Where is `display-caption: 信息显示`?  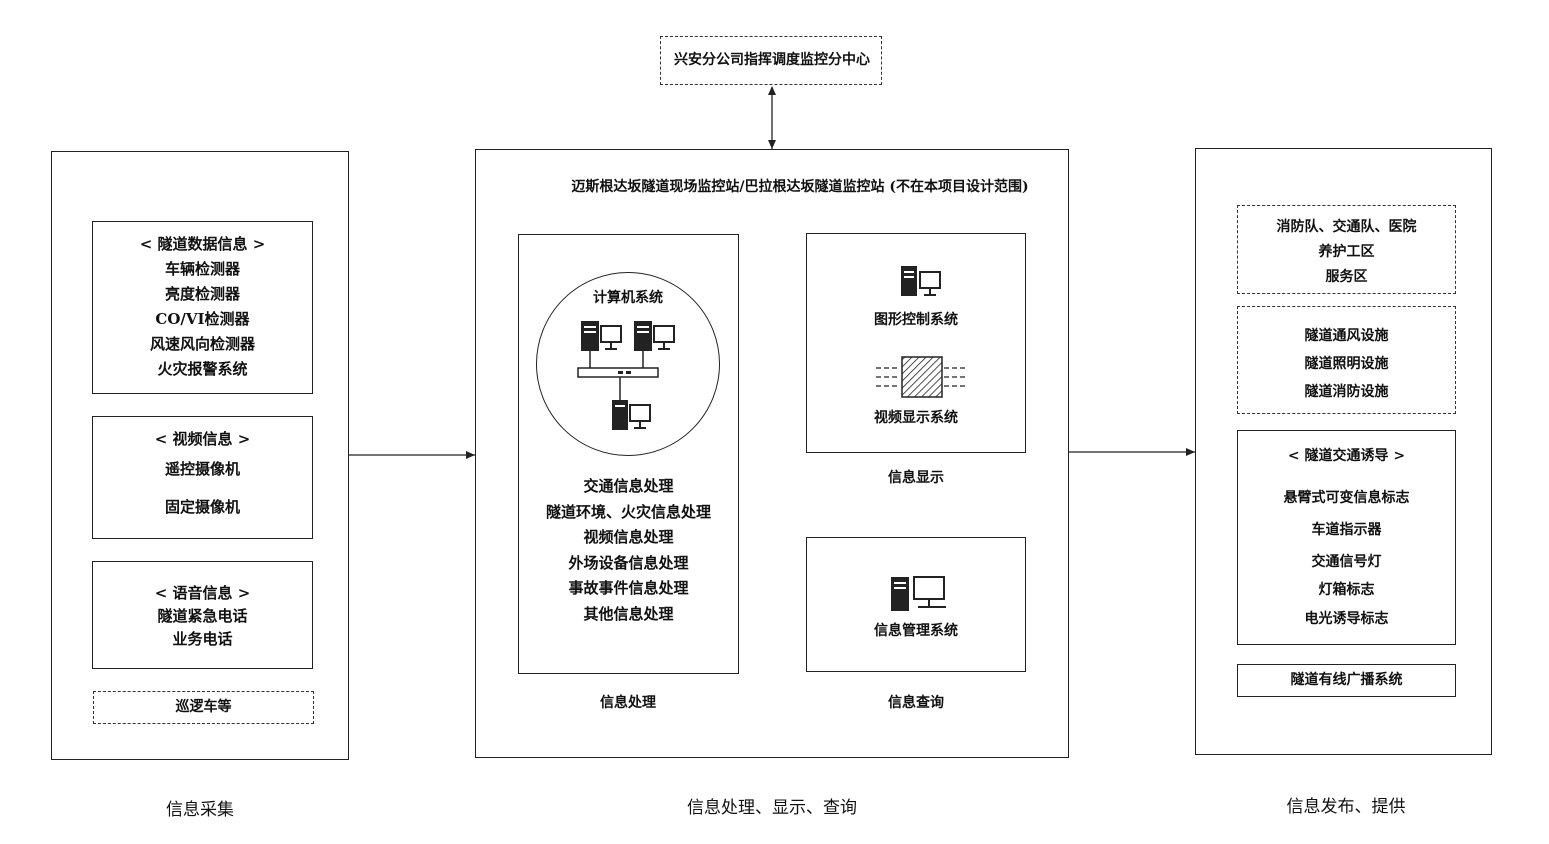
display-caption: 信息显示 is located at coordinates (916, 478).